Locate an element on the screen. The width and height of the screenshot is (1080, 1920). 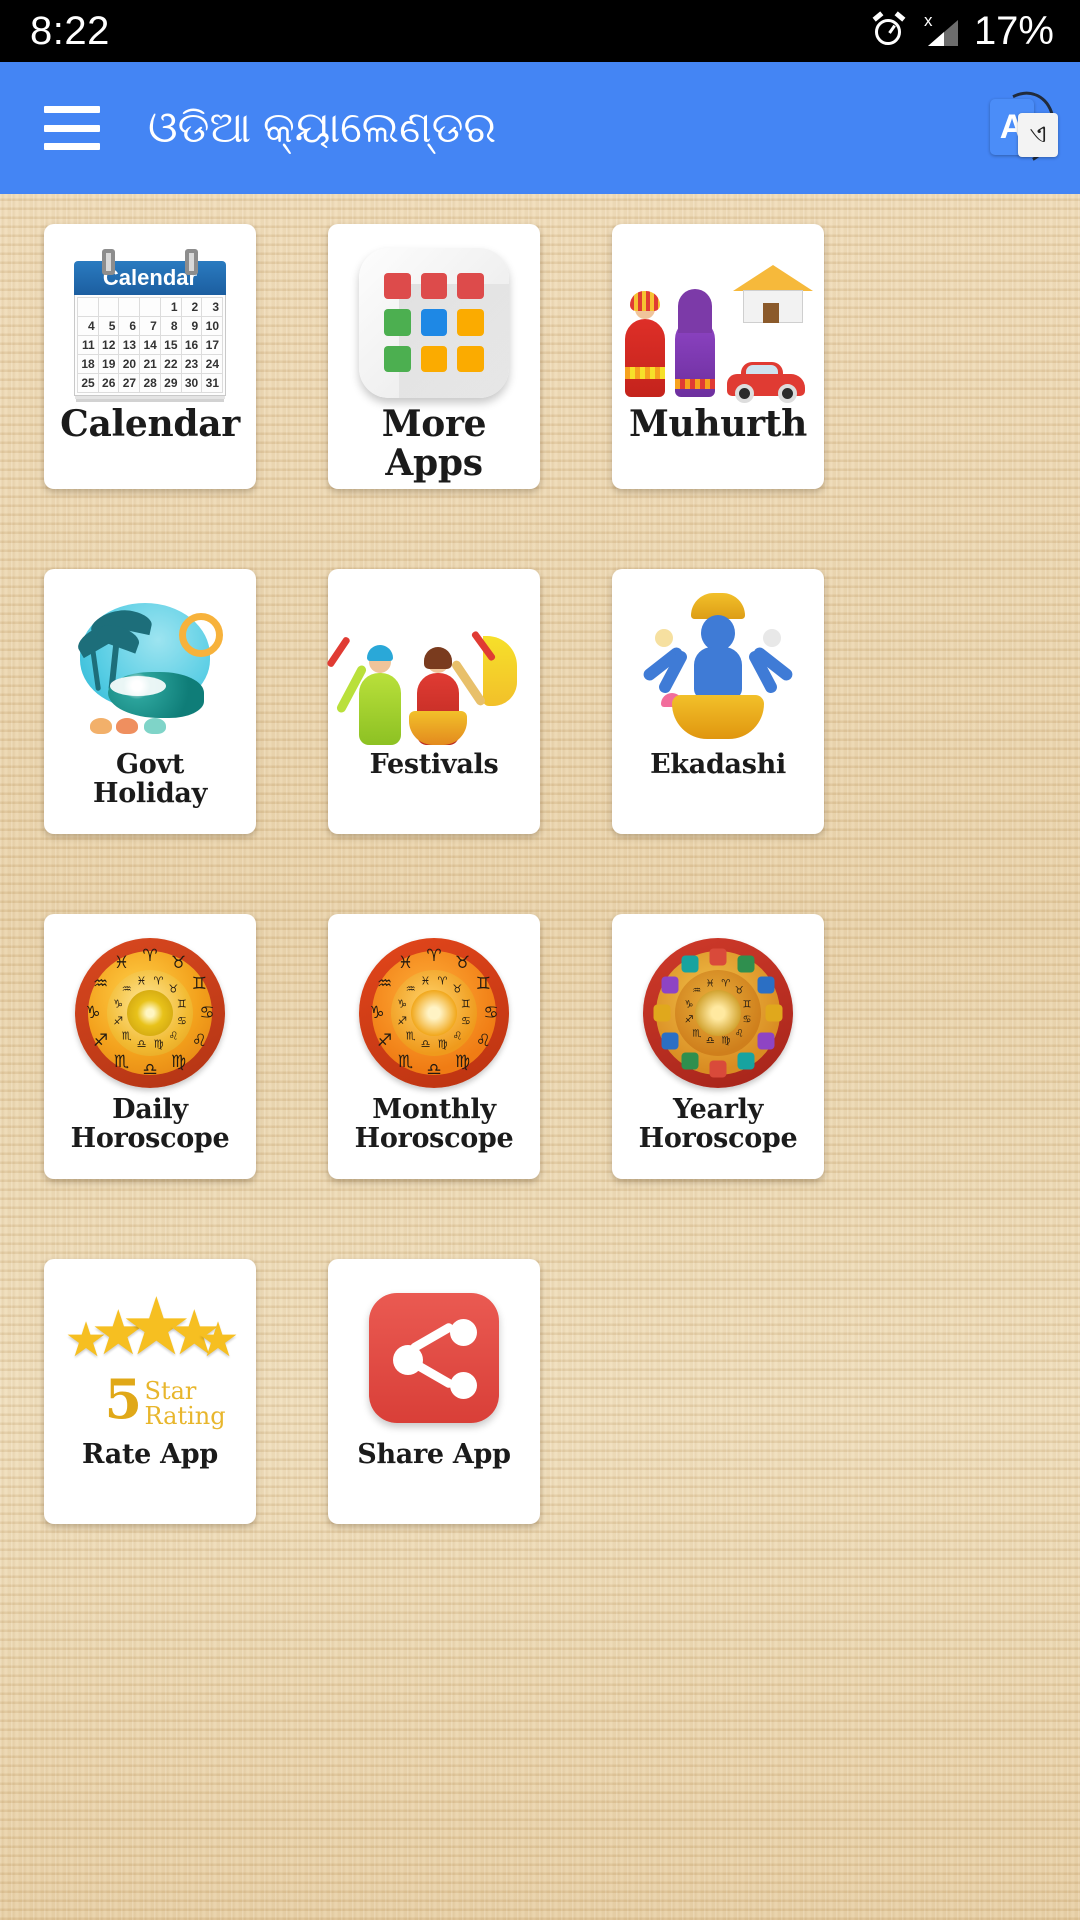
share-network-icon is located at coordinates (434, 1357).